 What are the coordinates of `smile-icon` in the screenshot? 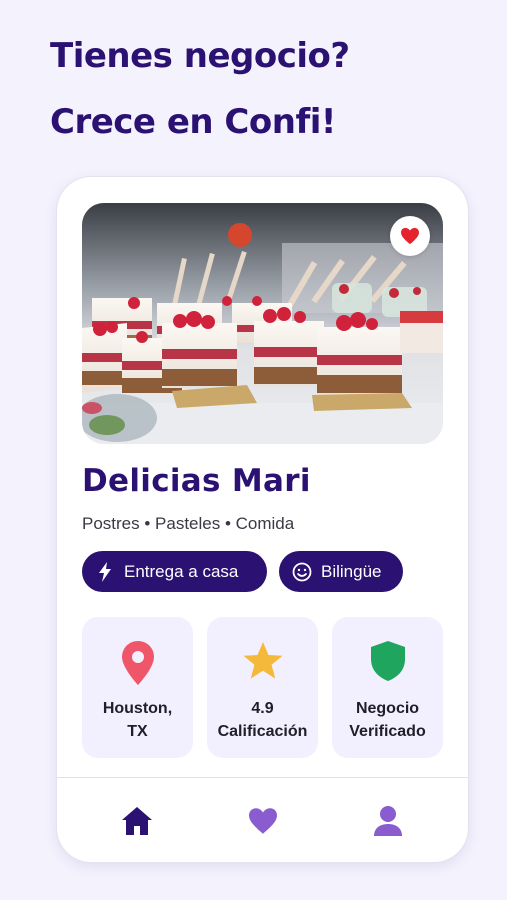 It's located at (302, 572).